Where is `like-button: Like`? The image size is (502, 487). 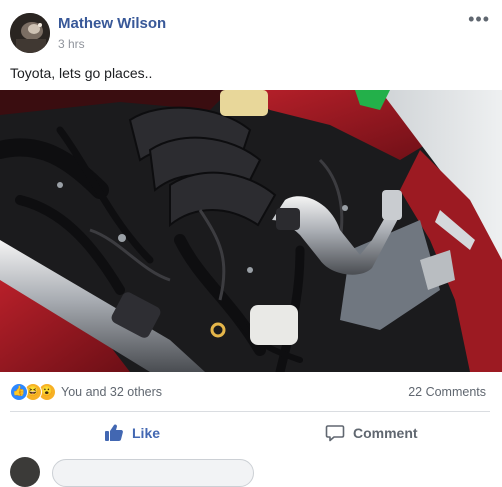 like-button: Like is located at coordinates (132, 433).